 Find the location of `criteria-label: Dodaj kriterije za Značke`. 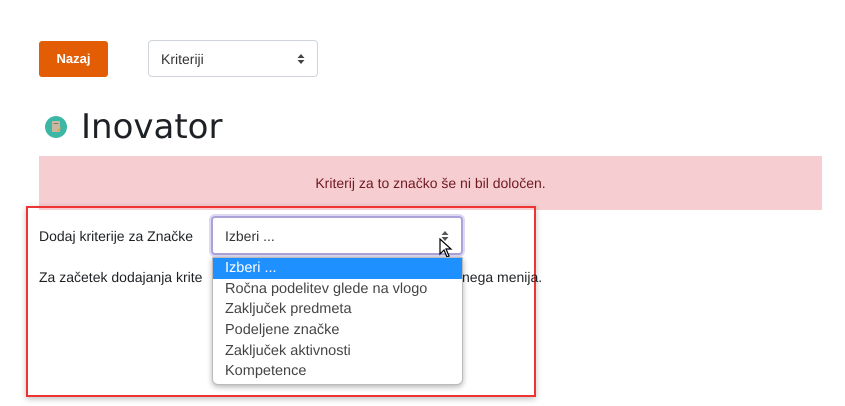

criteria-label: Dodaj kriterije za Značke is located at coordinates (116, 236).